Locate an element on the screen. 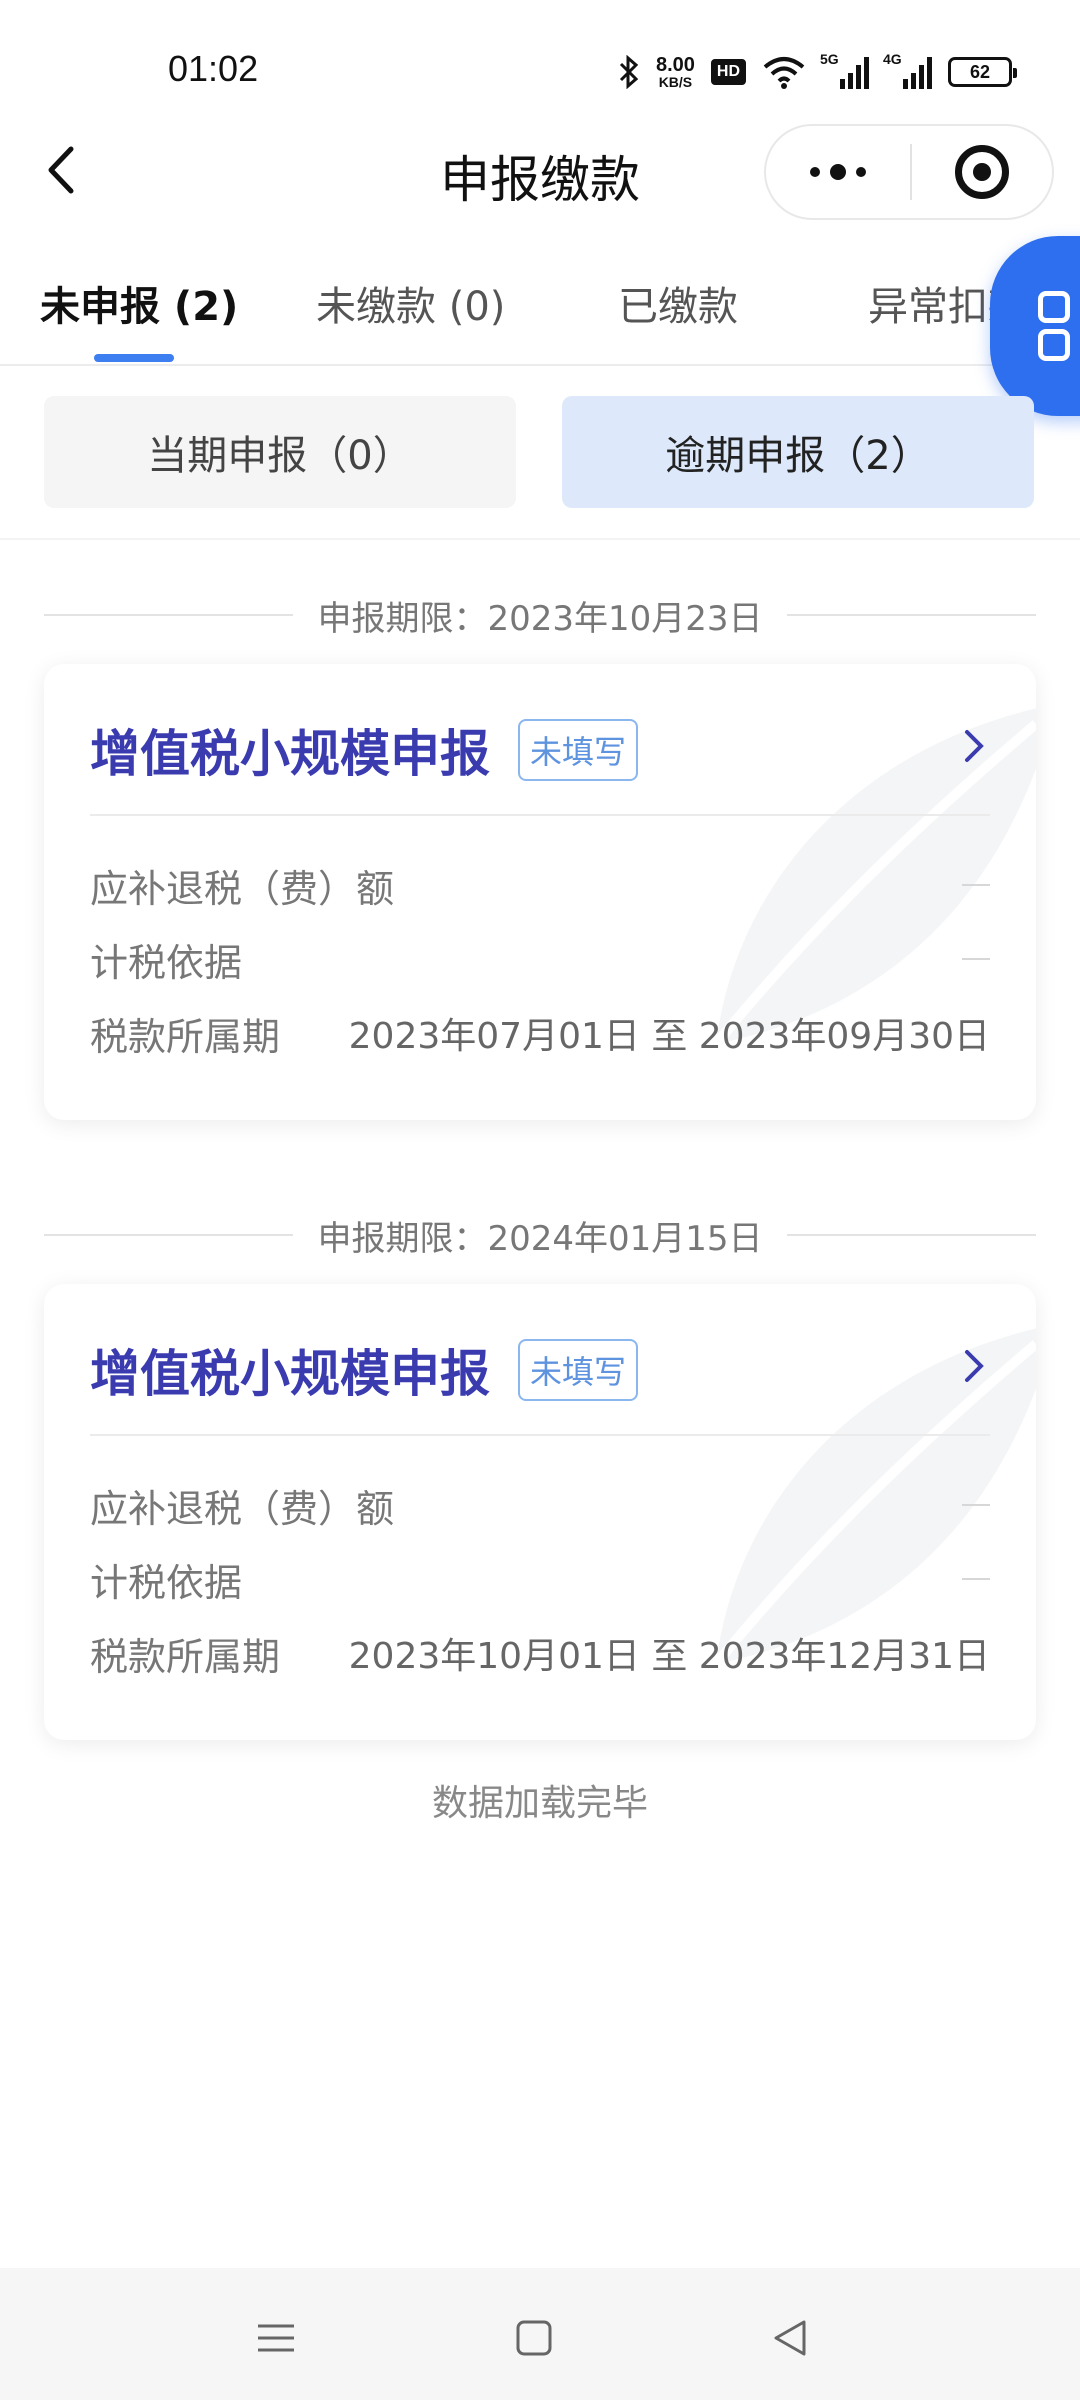 The image size is (1080, 2400). deadline-divider: 申报期限：2024年01月15日 is located at coordinates (540, 1235).